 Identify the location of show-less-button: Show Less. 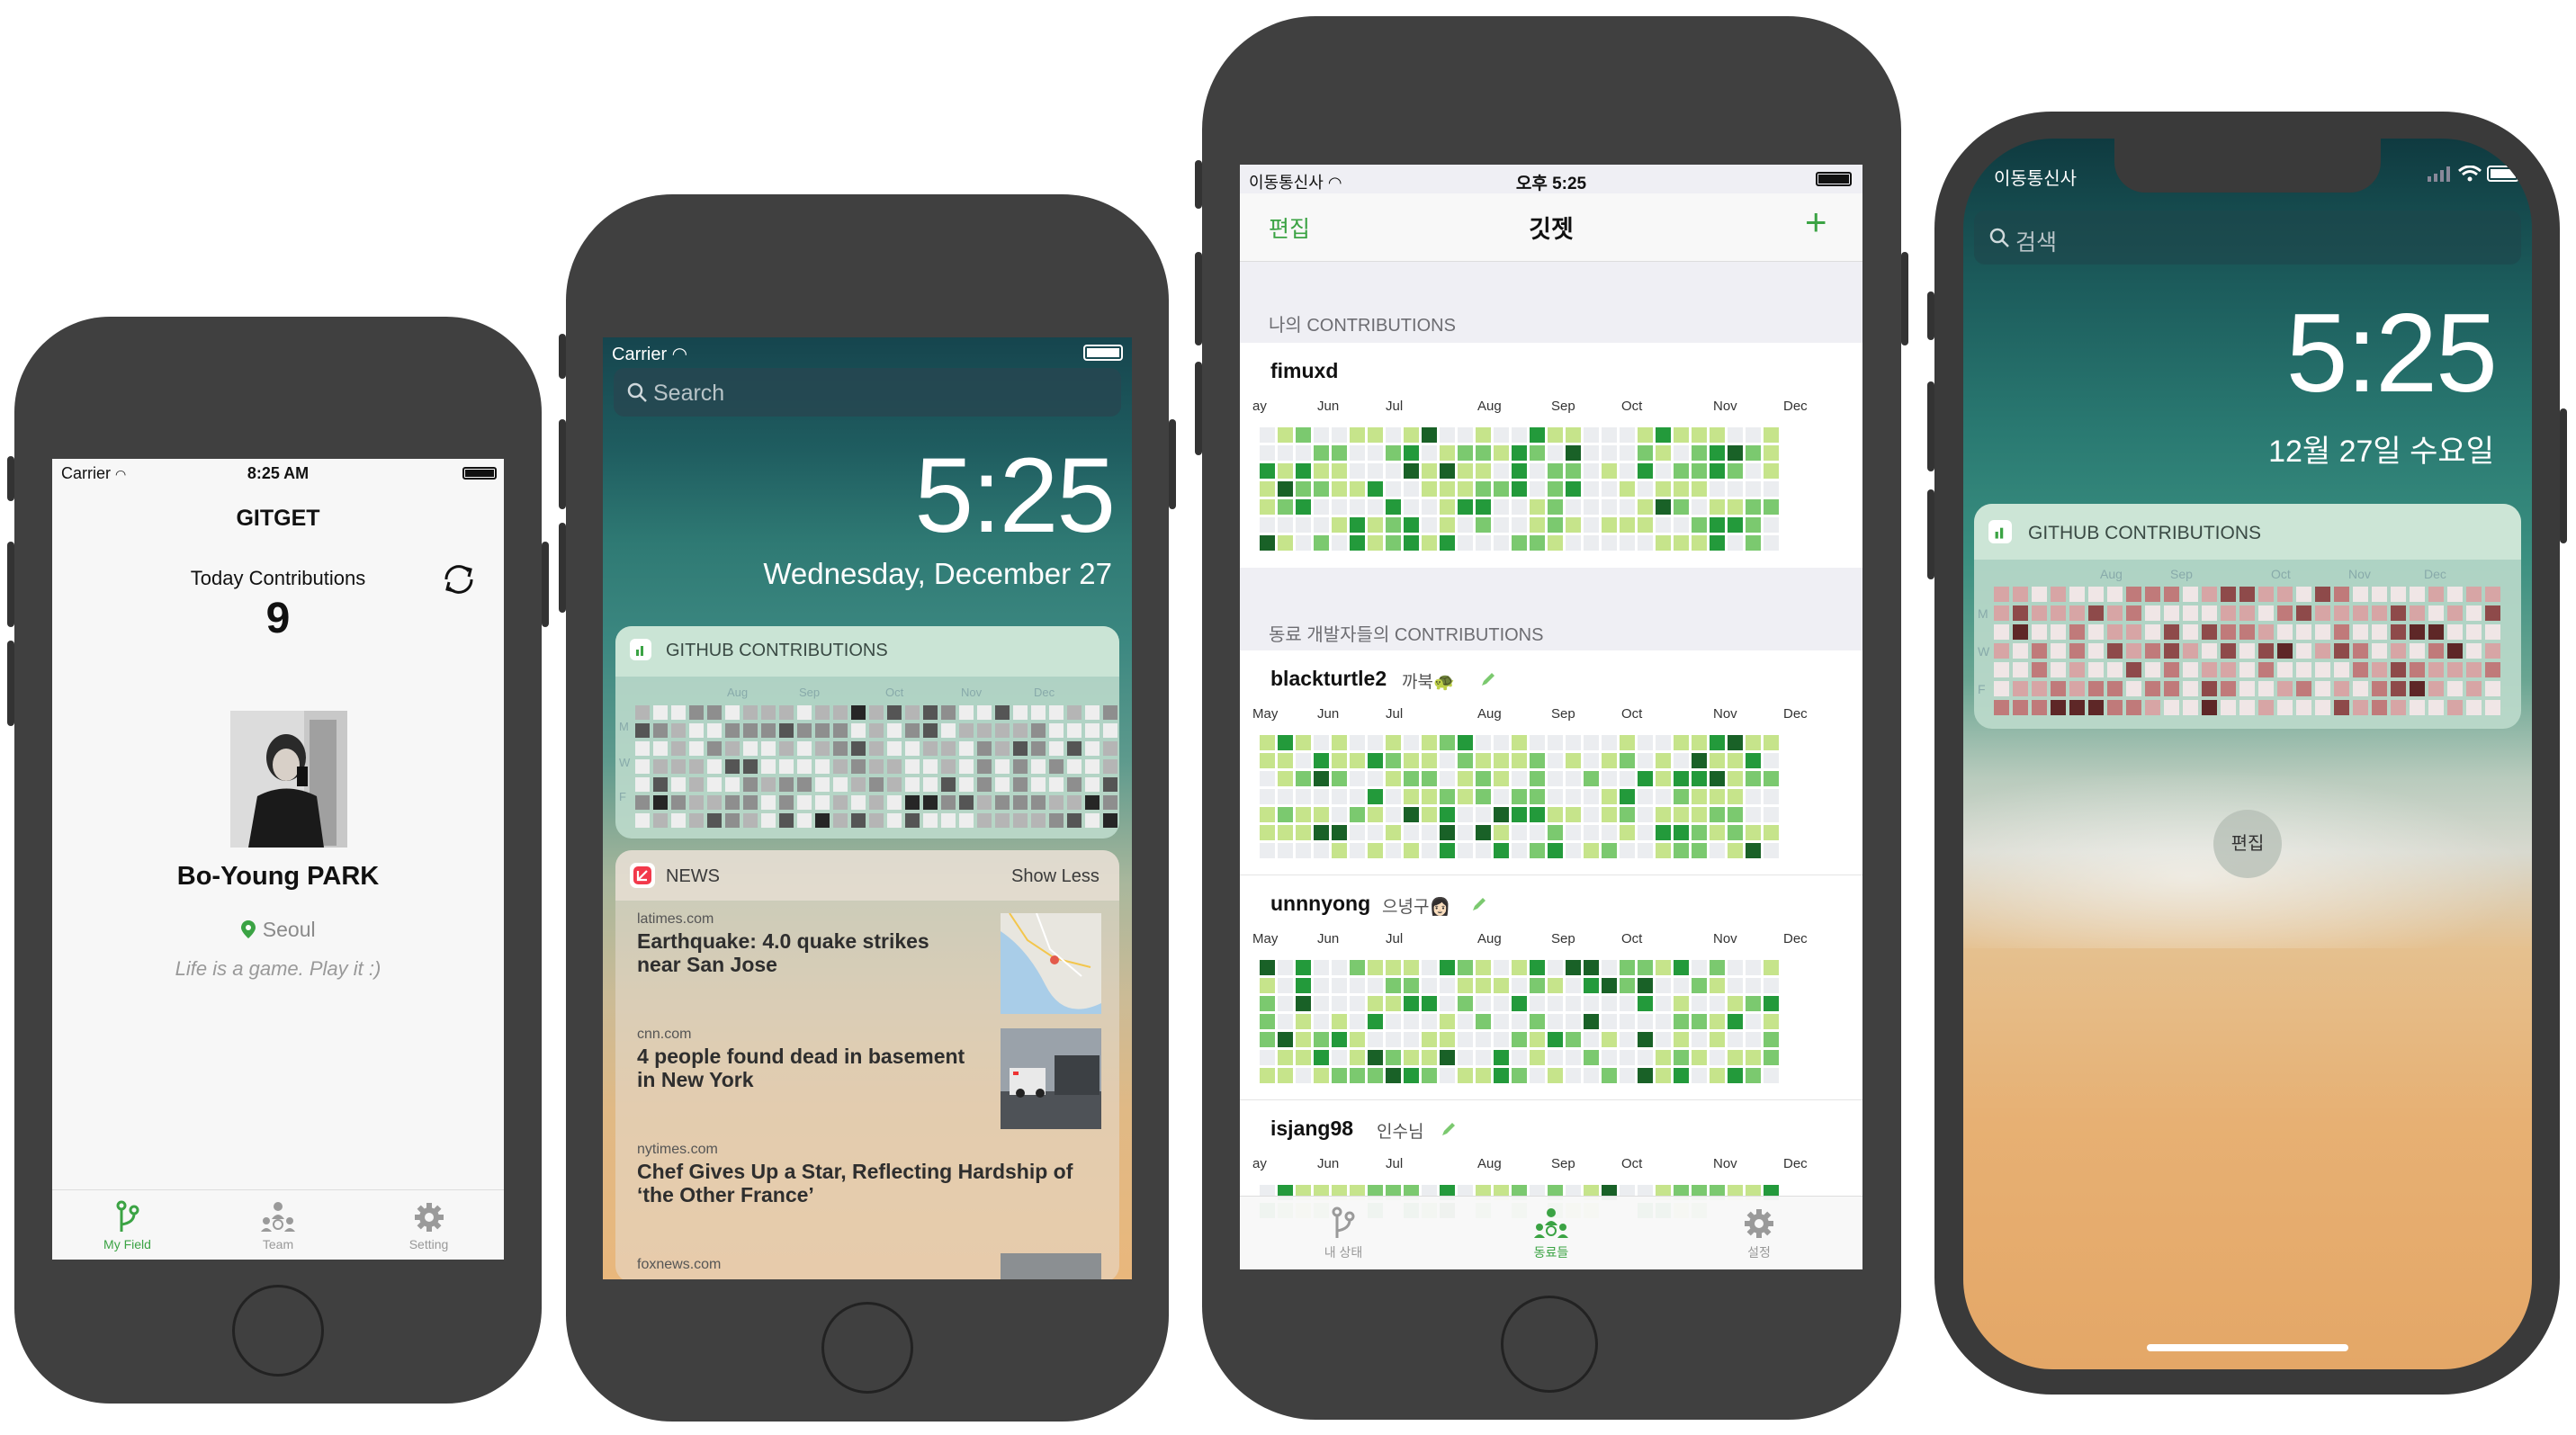
(1056, 876).